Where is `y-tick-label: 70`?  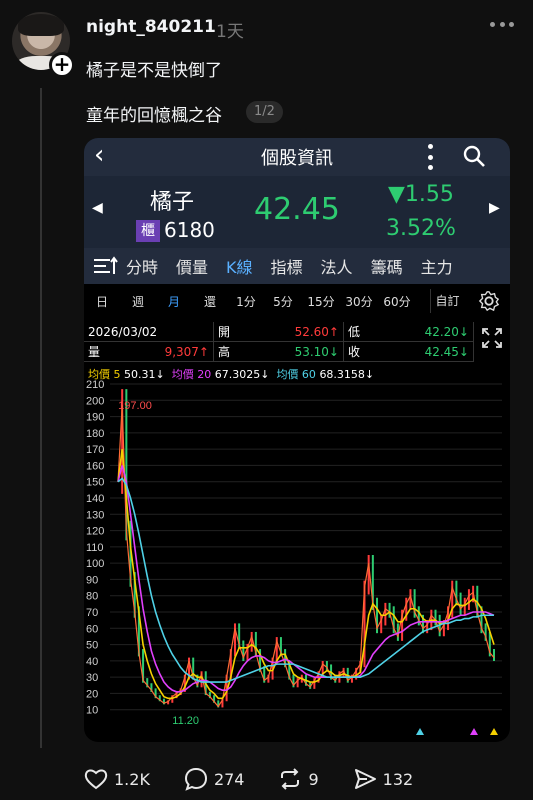
y-tick-label: 70 is located at coordinates (92, 613).